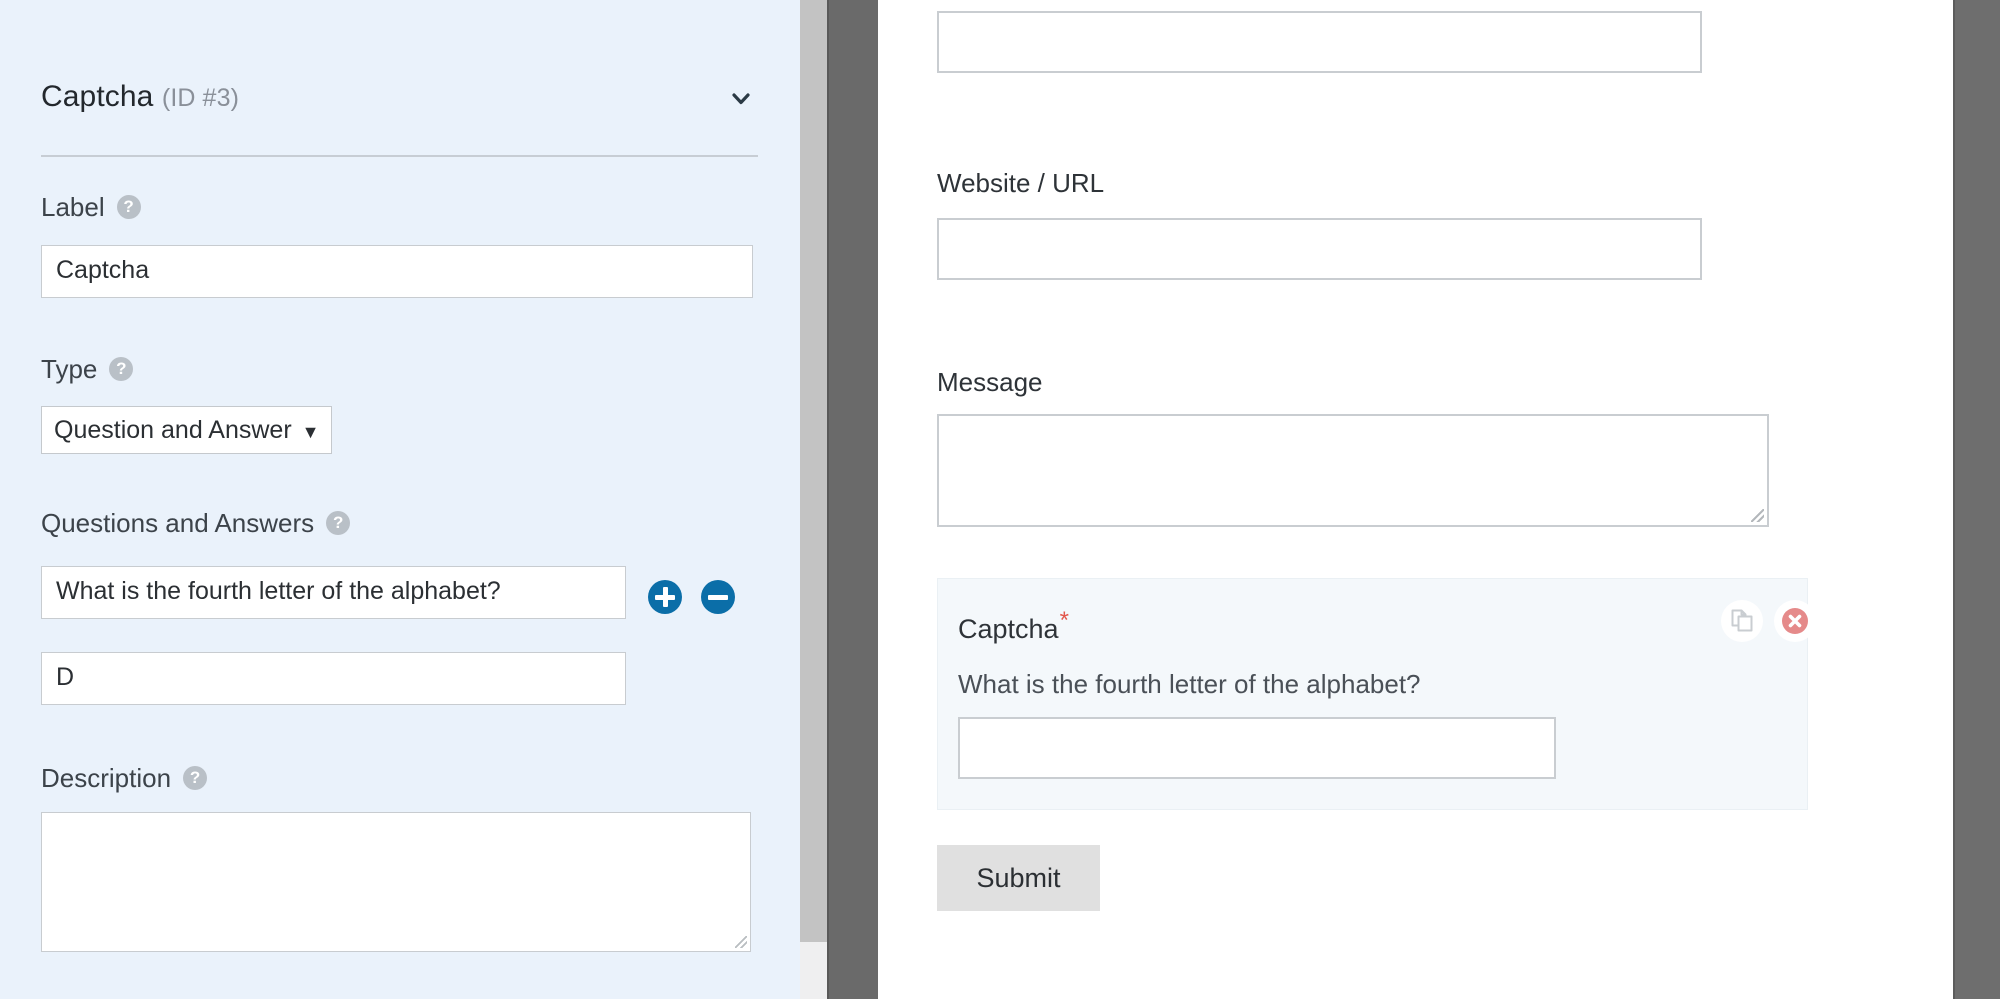 The height and width of the screenshot is (999, 2000). I want to click on delete-circle-icon, so click(1795, 621).